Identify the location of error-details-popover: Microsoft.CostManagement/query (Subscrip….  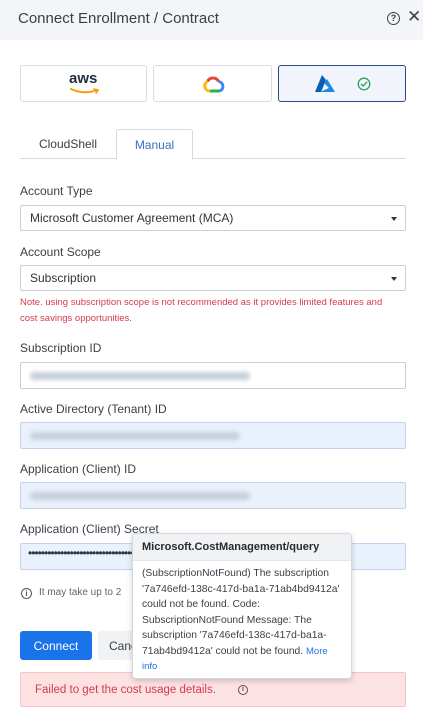
(242, 606).